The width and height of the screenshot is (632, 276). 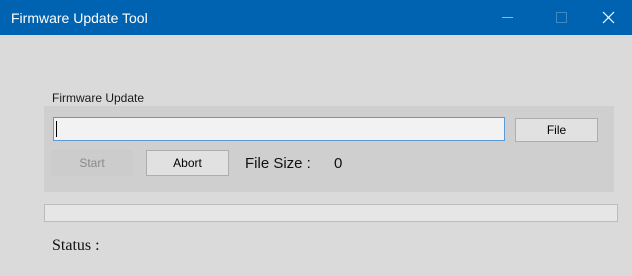 What do you see at coordinates (279, 129) in the screenshot?
I see `firmware-path-input` at bounding box center [279, 129].